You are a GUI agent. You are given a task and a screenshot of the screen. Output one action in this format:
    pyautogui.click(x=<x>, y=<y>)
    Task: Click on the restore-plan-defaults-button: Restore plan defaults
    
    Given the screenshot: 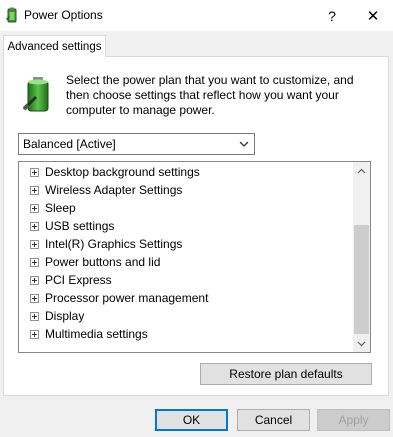 What is the action you would take?
    pyautogui.click(x=286, y=374)
    